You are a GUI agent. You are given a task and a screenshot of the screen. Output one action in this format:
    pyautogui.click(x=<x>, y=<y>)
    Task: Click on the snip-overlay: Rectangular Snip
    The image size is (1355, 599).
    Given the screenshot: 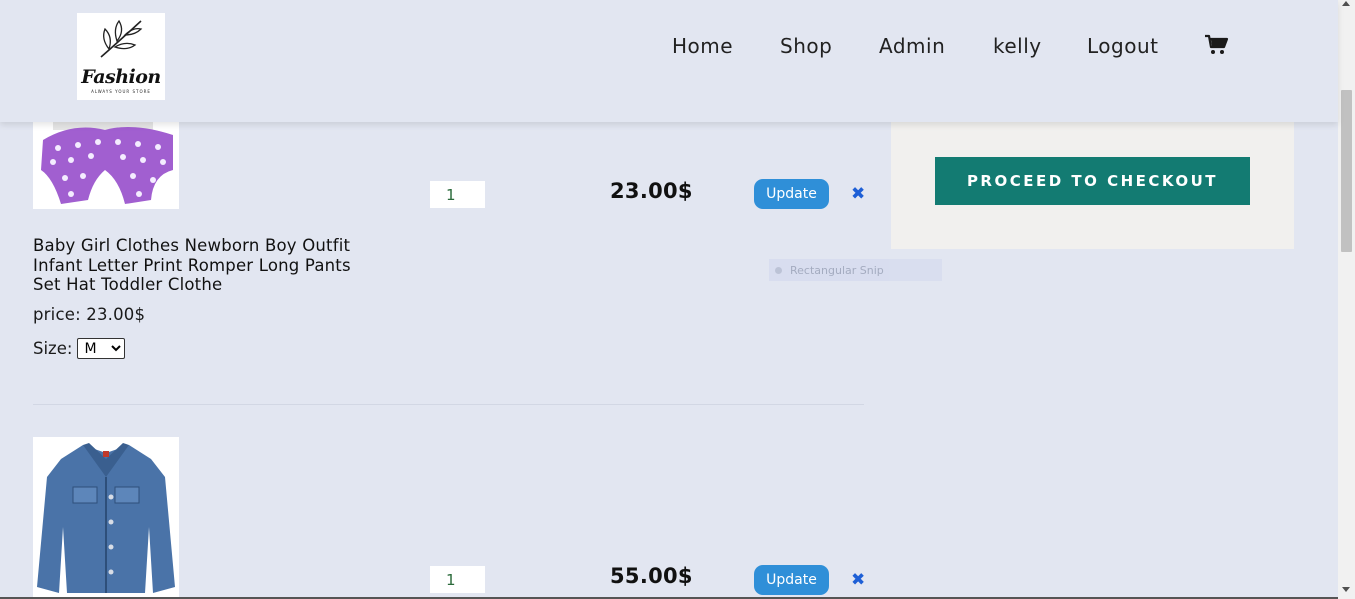 What is the action you would take?
    pyautogui.click(x=855, y=270)
    